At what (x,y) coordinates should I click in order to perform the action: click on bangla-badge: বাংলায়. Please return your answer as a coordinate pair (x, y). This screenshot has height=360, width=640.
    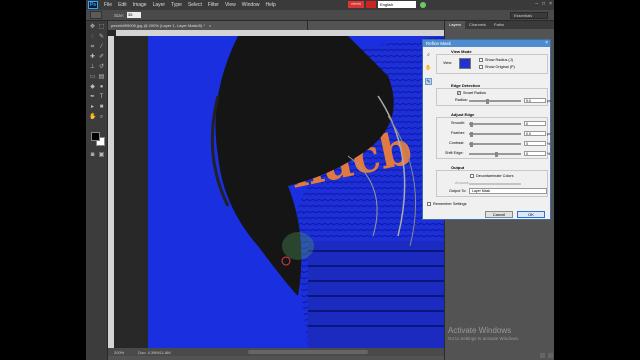
    Looking at the image, I should click on (356, 4).